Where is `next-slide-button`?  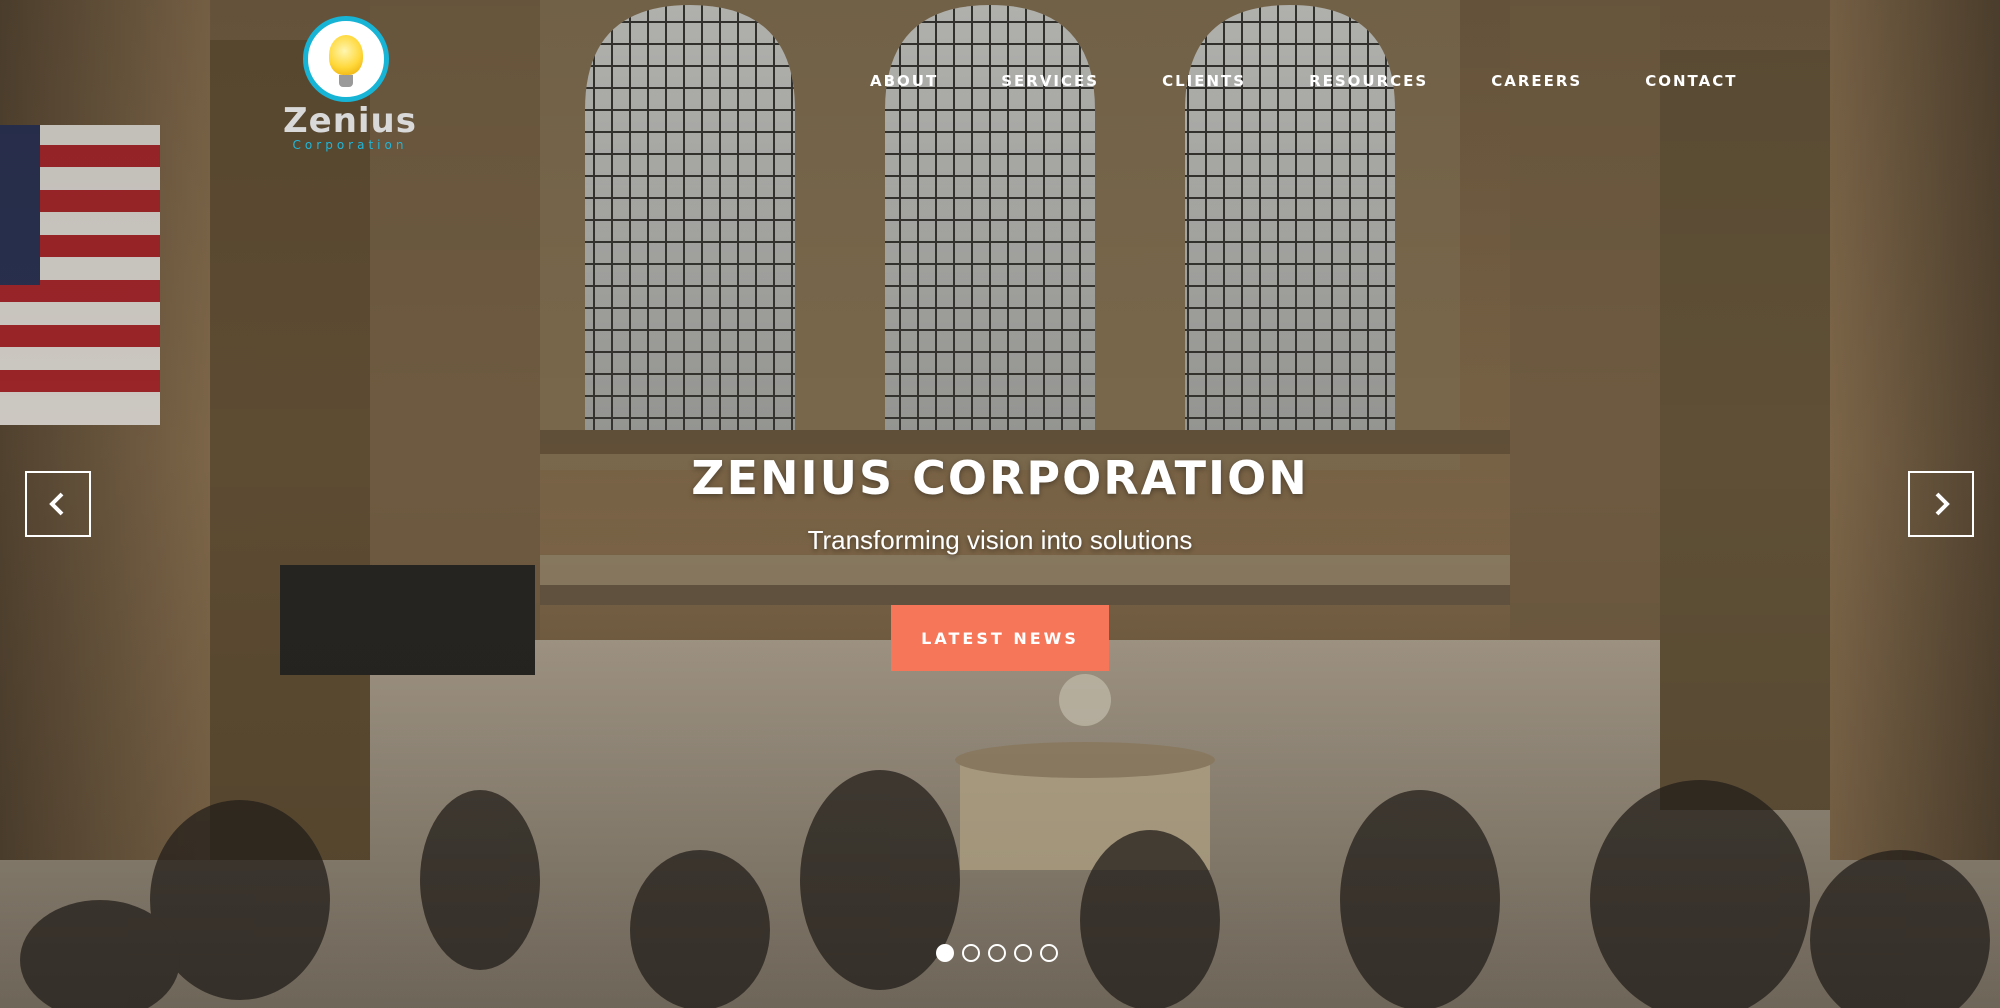
next-slide-button is located at coordinates (1941, 504).